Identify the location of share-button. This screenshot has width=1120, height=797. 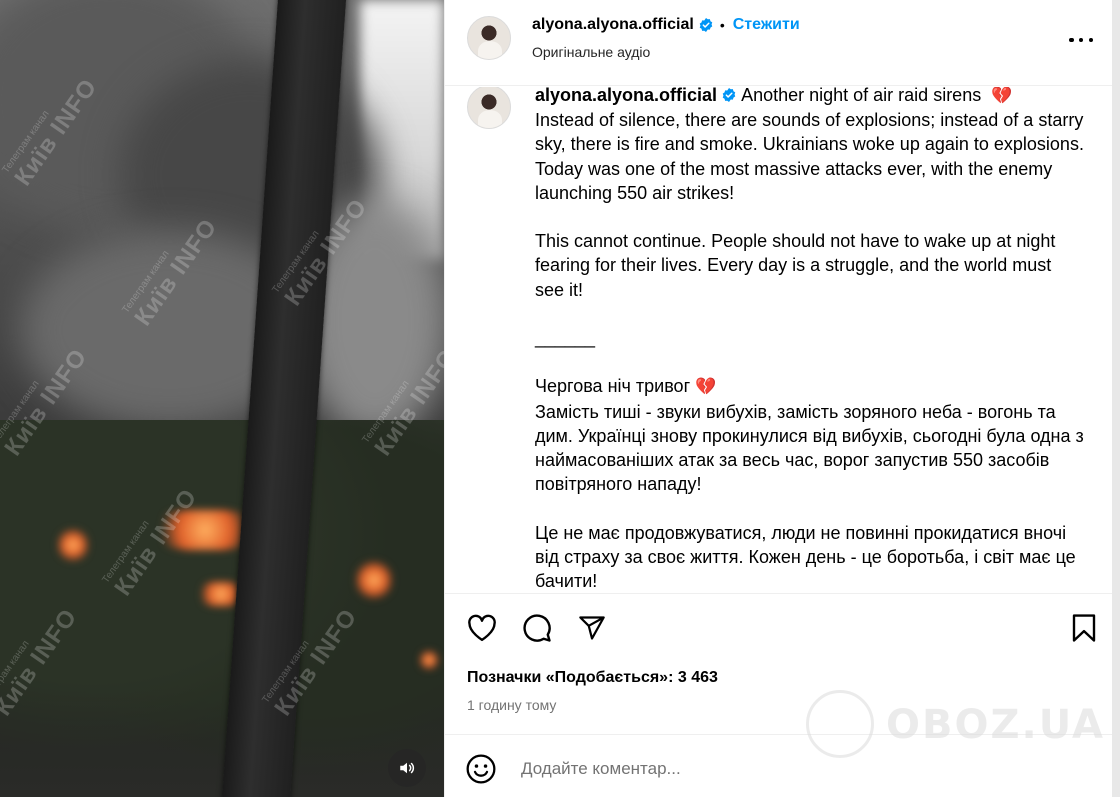
(592, 628).